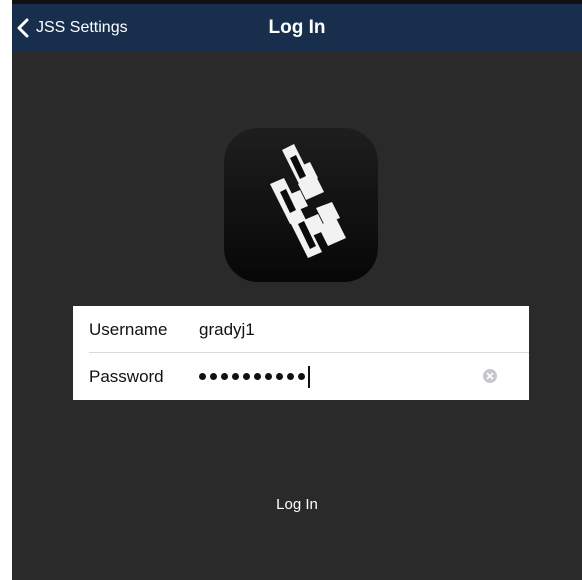 Image resolution: width=582 pixels, height=580 pixels. What do you see at coordinates (490, 376) in the screenshot?
I see `clear-circle-x-icon` at bounding box center [490, 376].